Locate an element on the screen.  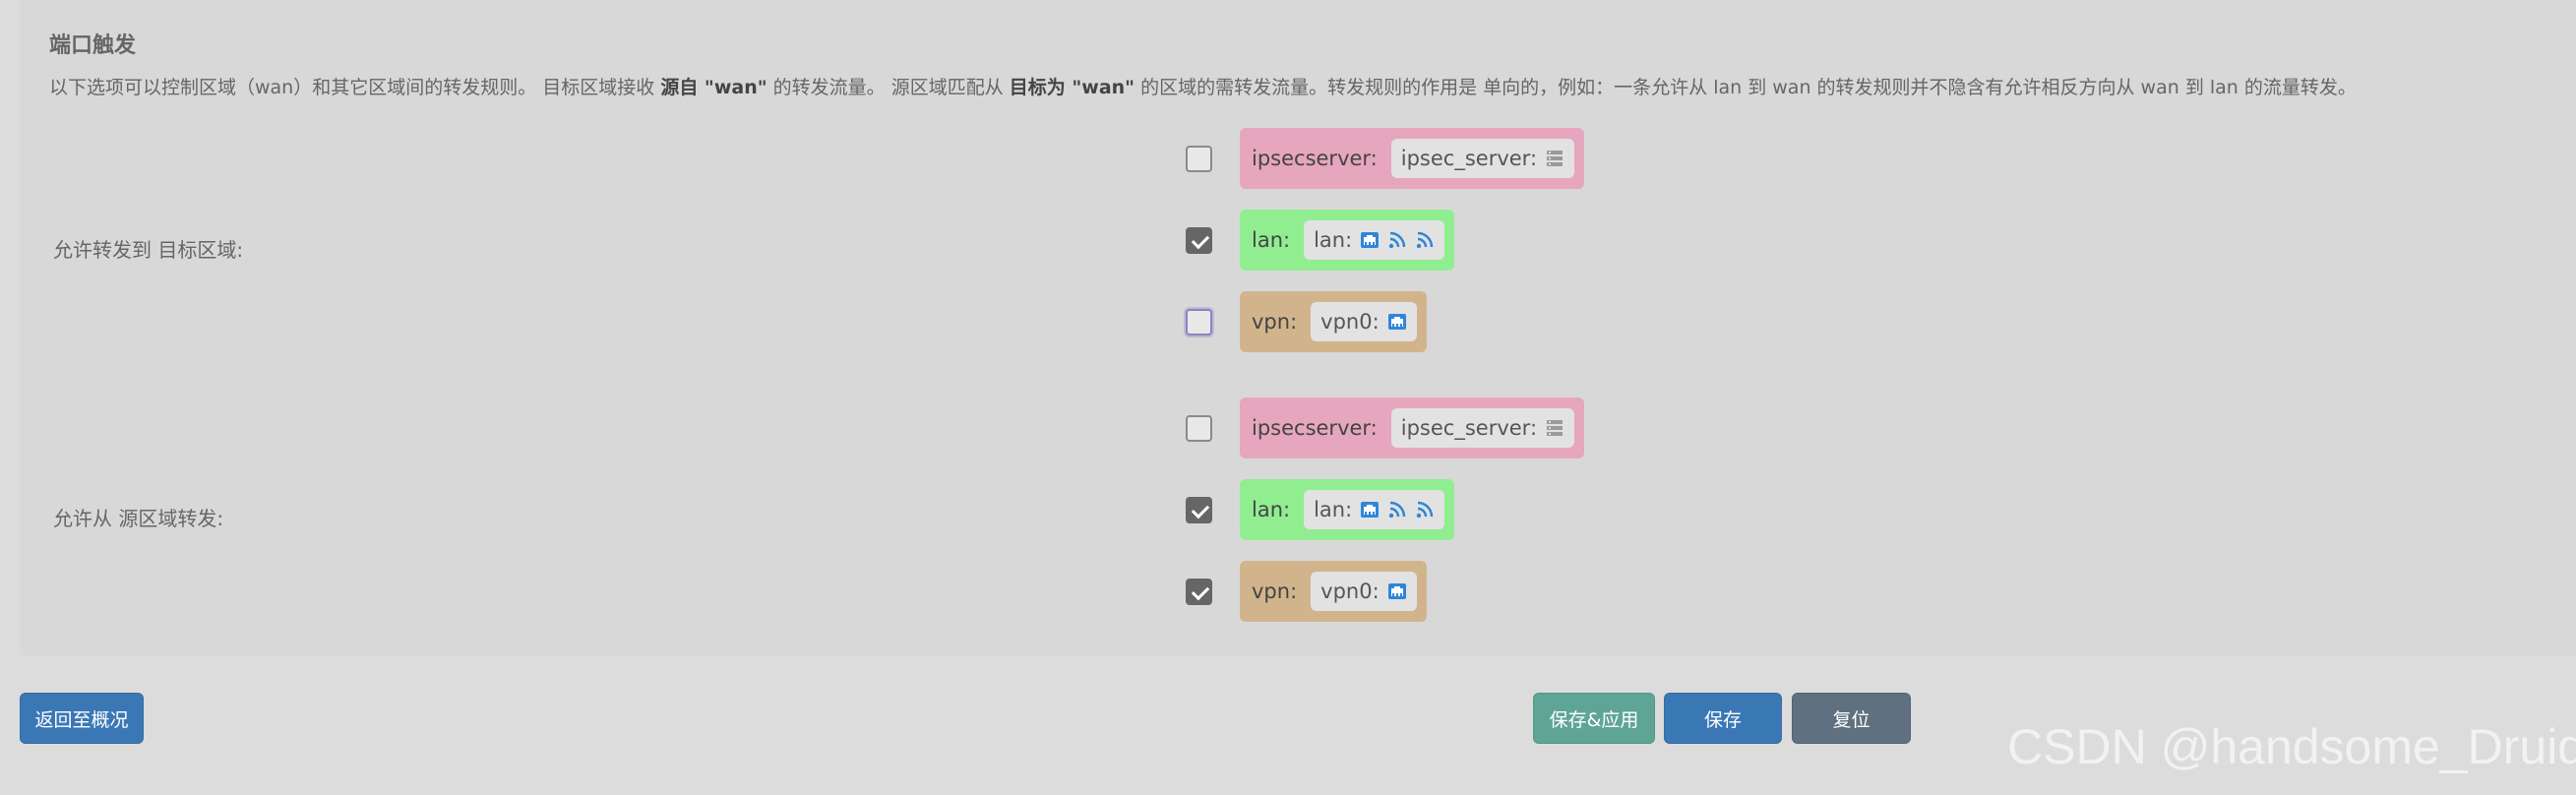
forward-to-lan-checkbox is located at coordinates (1199, 240).